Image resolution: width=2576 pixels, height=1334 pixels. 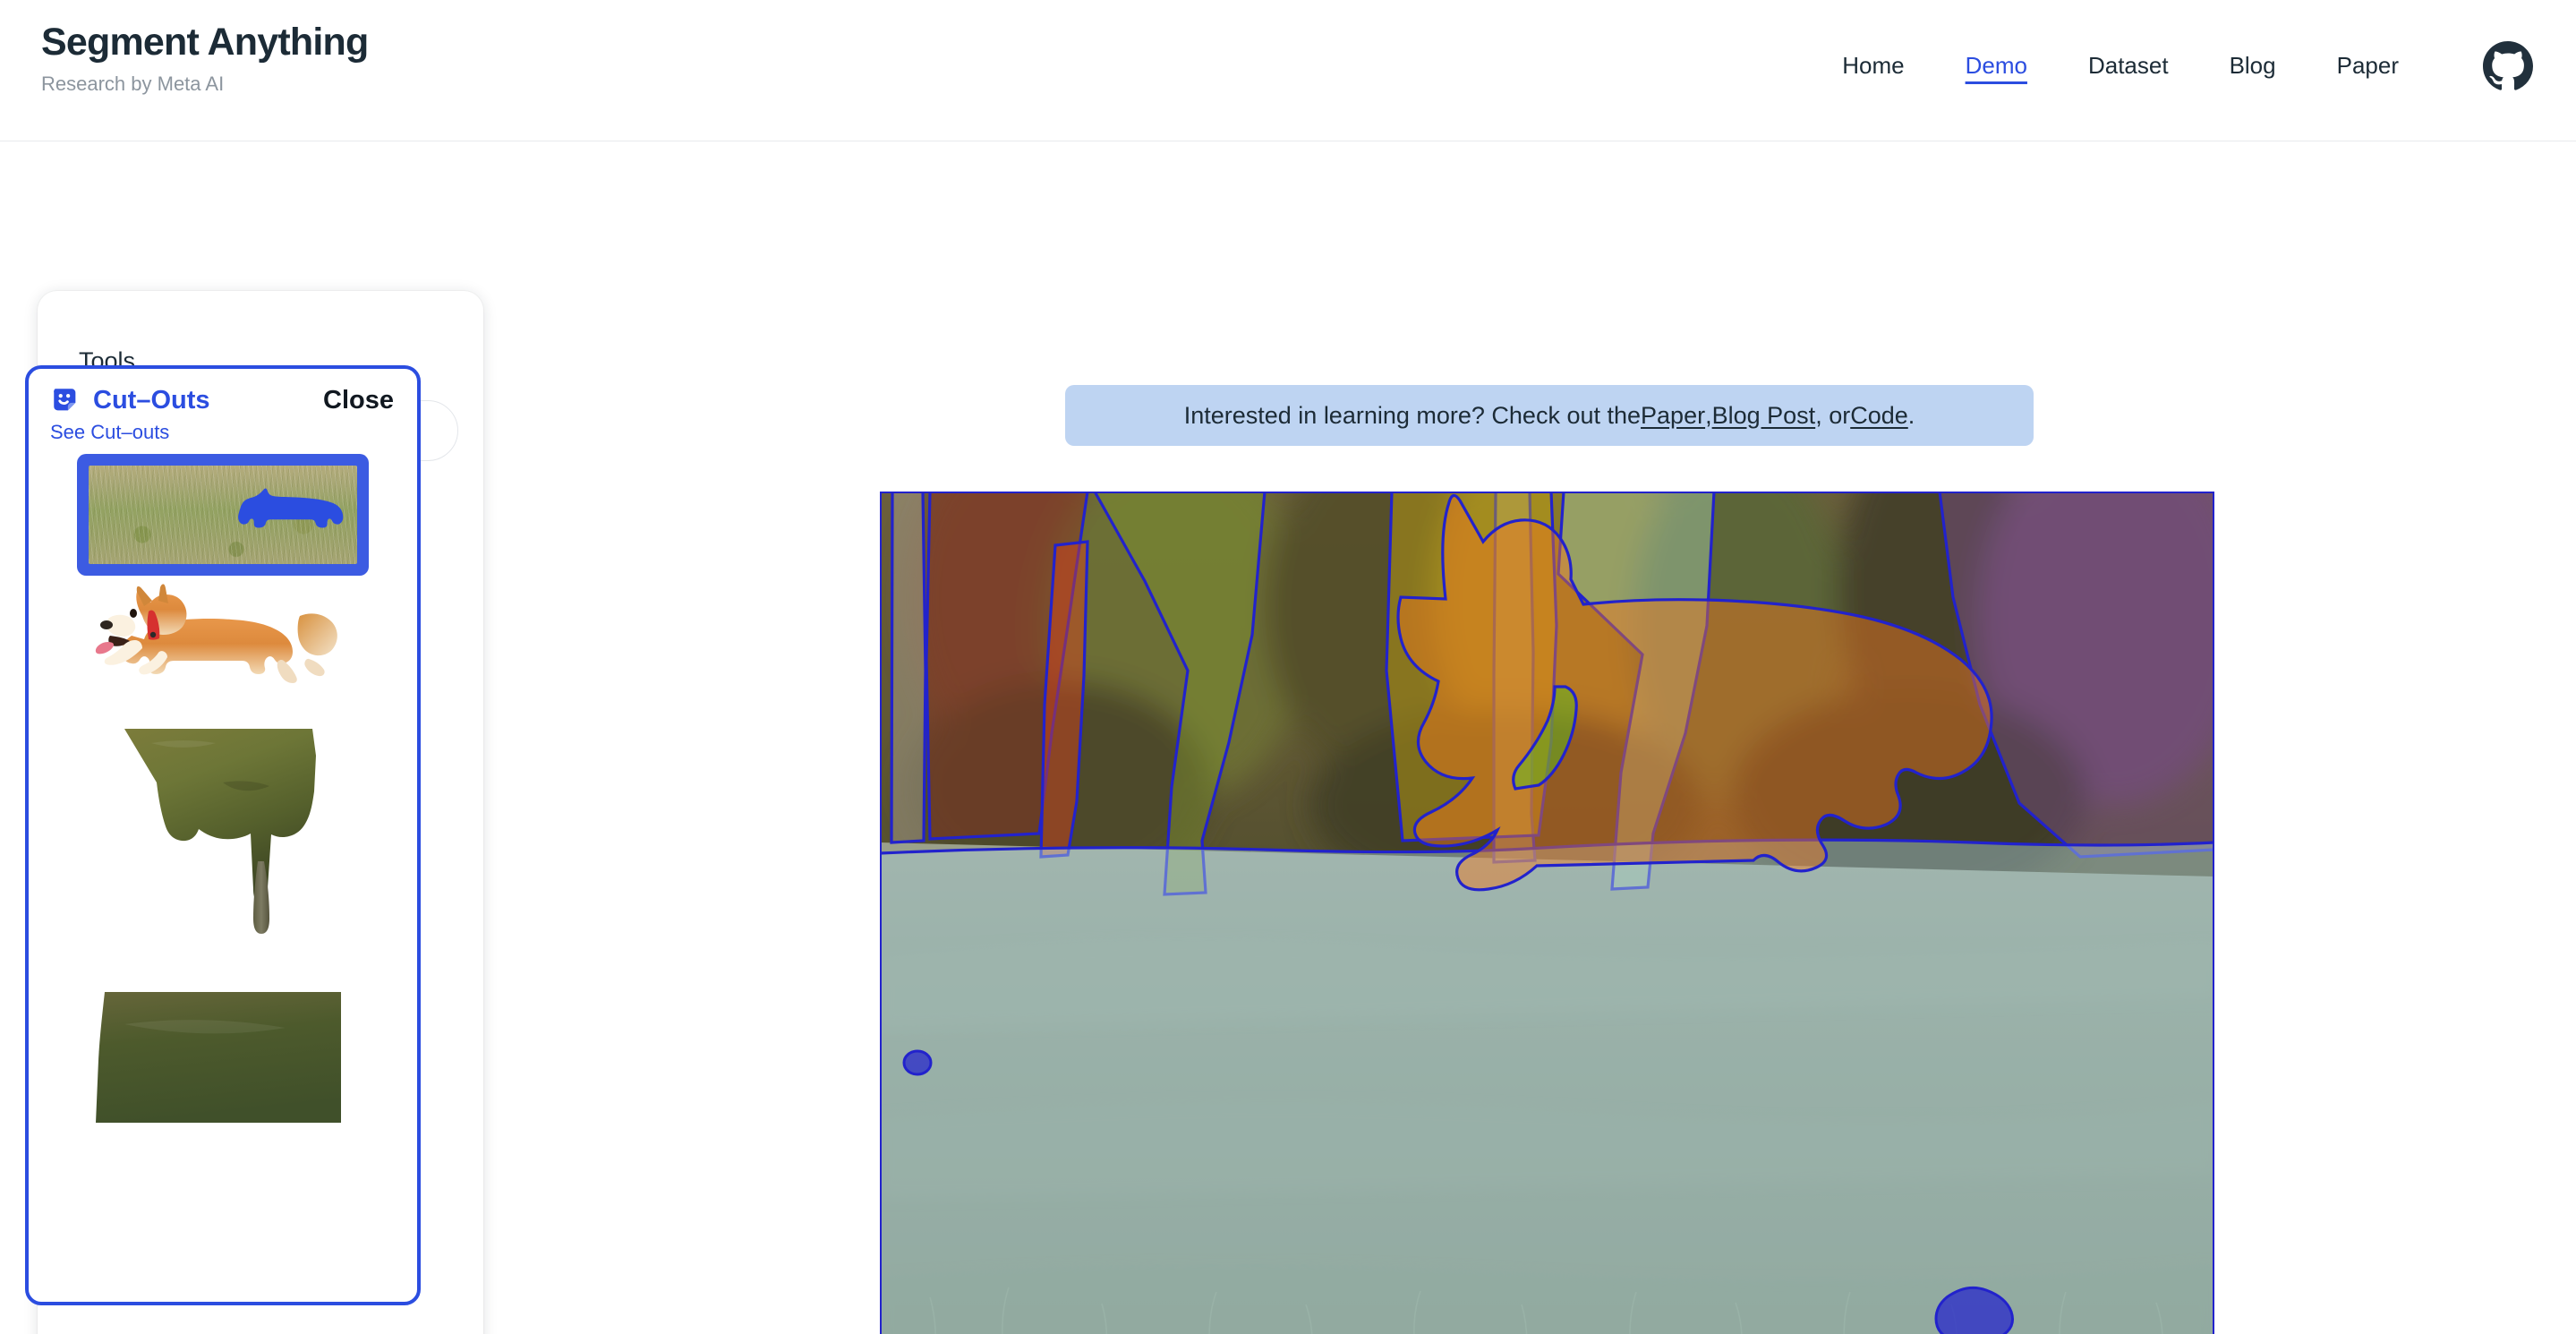 I want to click on nav-link-demo: Demo, so click(x=1996, y=66).